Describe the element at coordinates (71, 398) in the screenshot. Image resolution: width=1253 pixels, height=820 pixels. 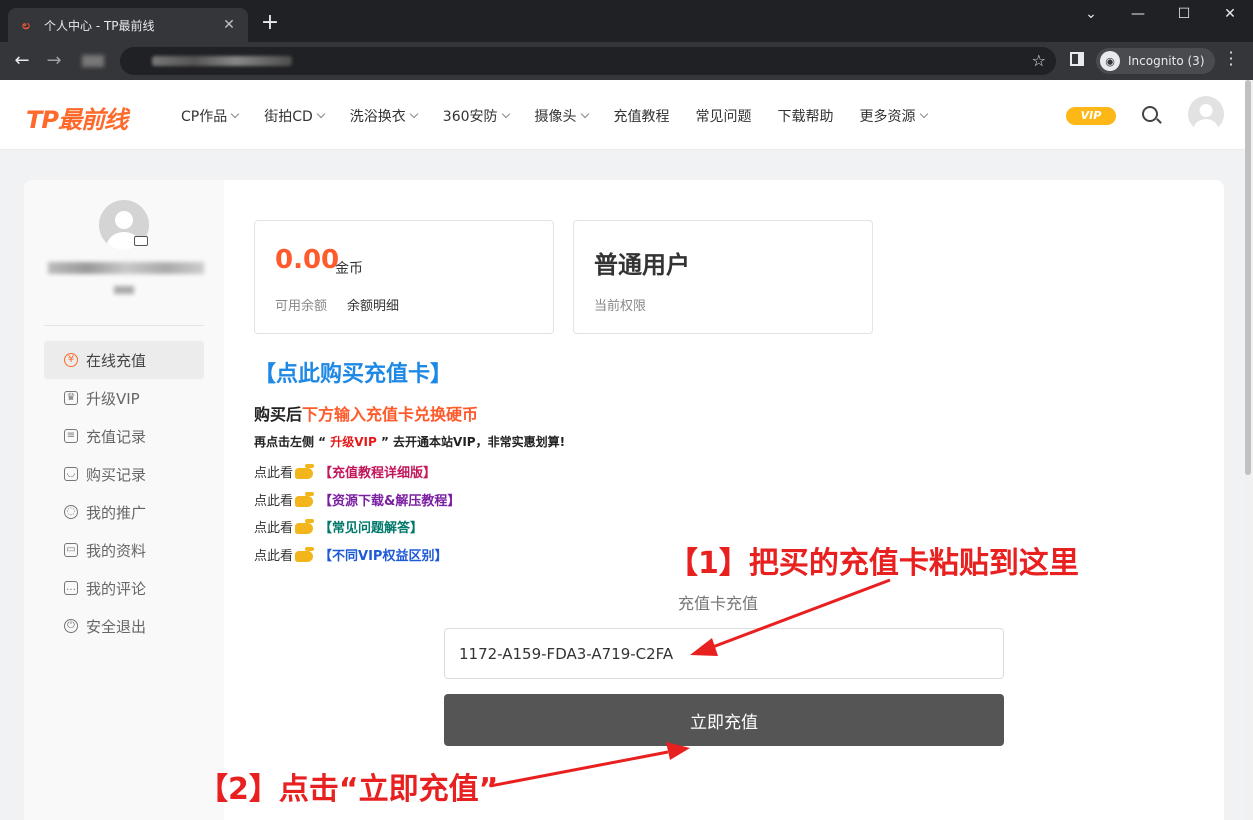
I see `crown-icon: ♛` at that location.